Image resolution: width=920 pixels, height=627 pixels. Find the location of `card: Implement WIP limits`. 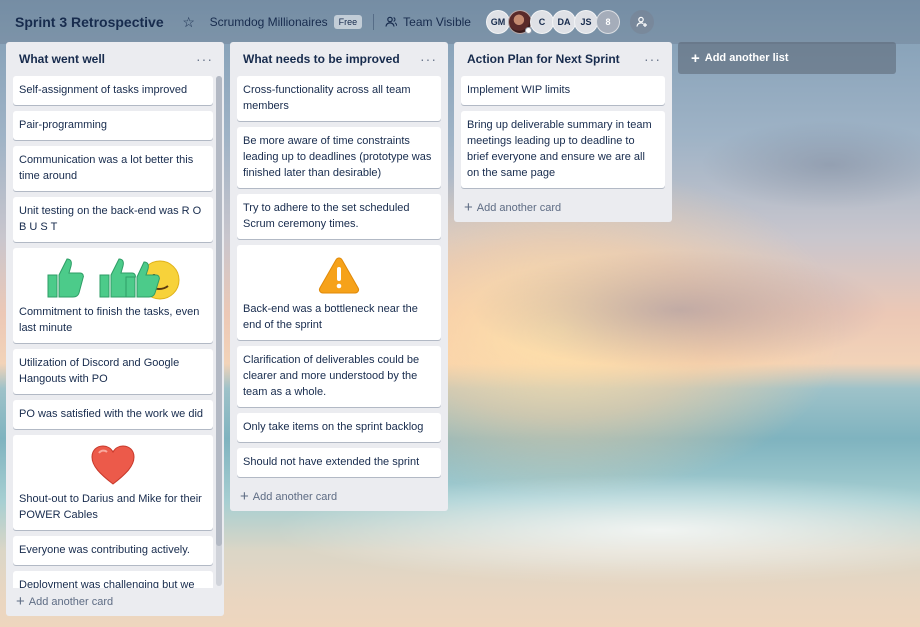

card: Implement WIP limits is located at coordinates (563, 90).